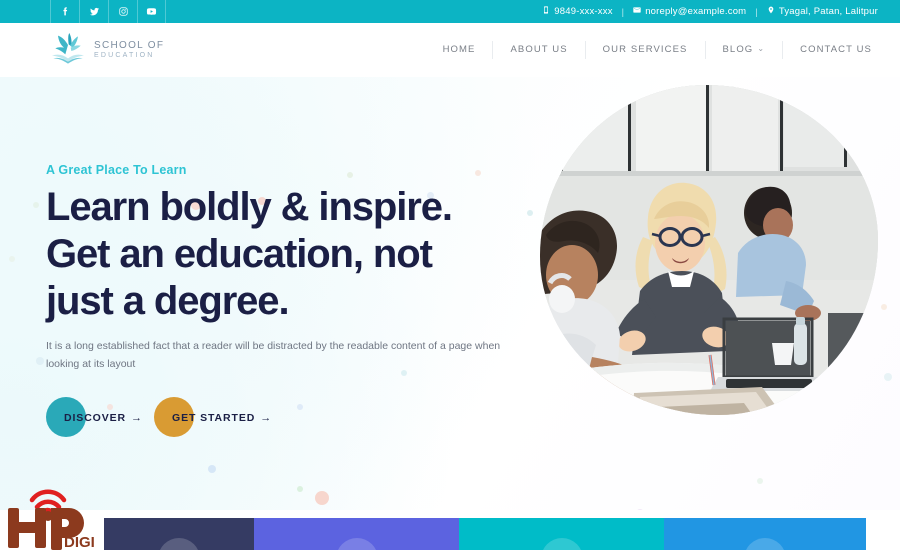 The height and width of the screenshot is (550, 900). I want to click on instagram-icon, so click(122, 11).